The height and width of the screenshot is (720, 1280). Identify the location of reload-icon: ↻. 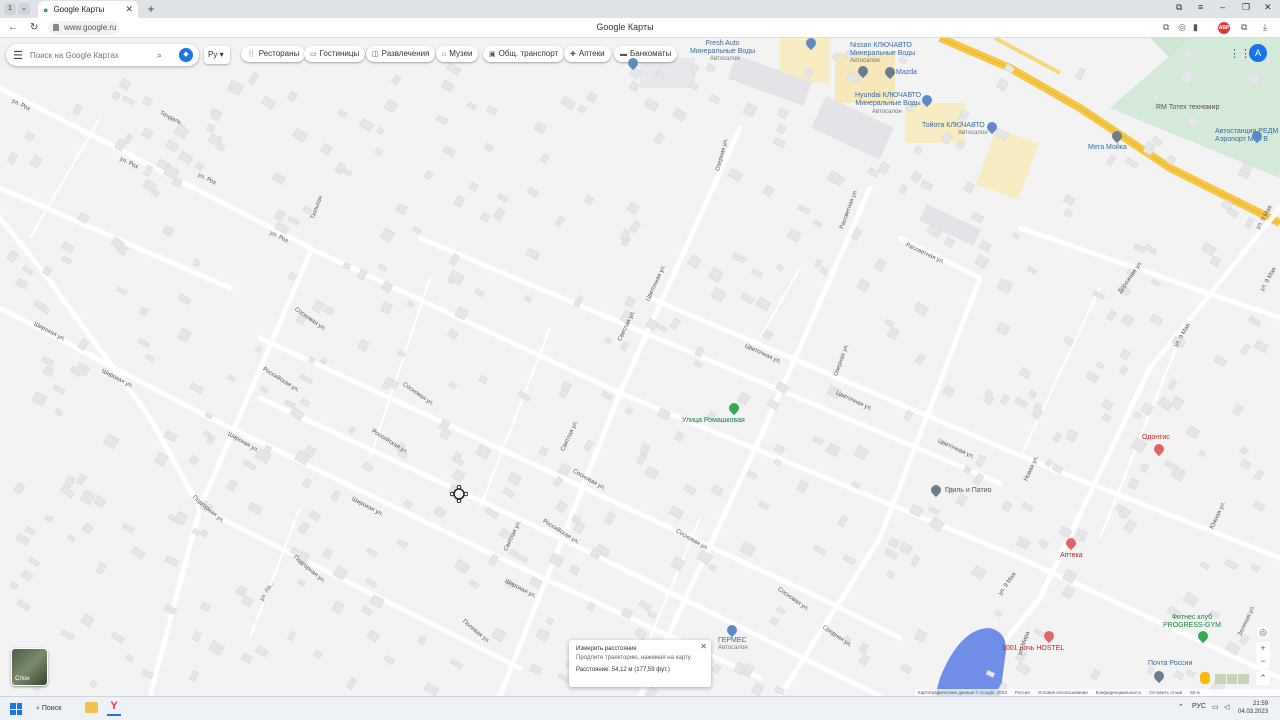
(34, 27).